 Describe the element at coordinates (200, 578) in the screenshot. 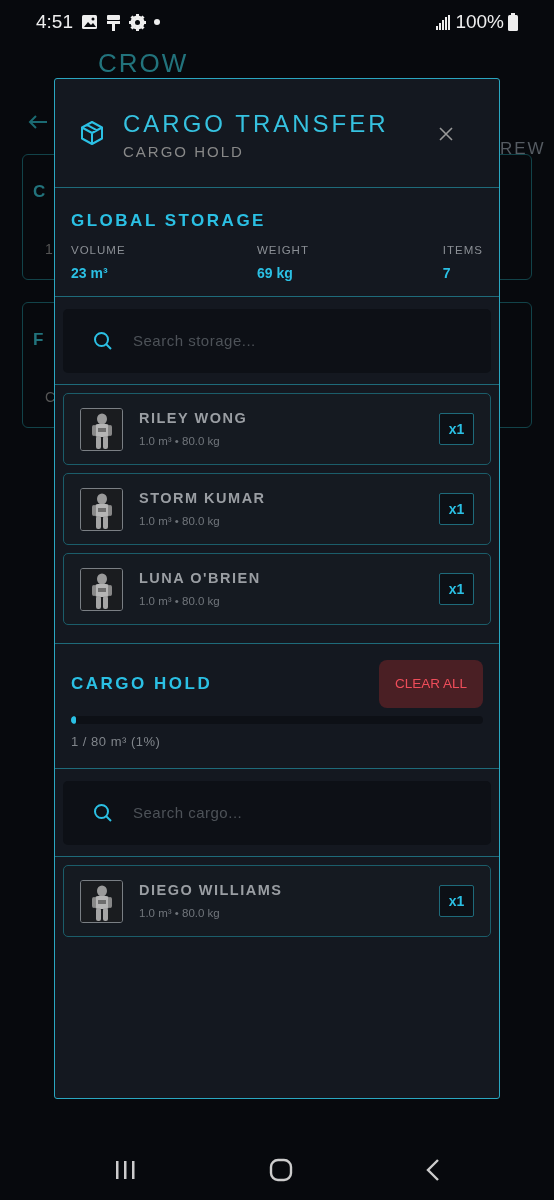

I see `item-name: LUNA O'BRIEN` at that location.